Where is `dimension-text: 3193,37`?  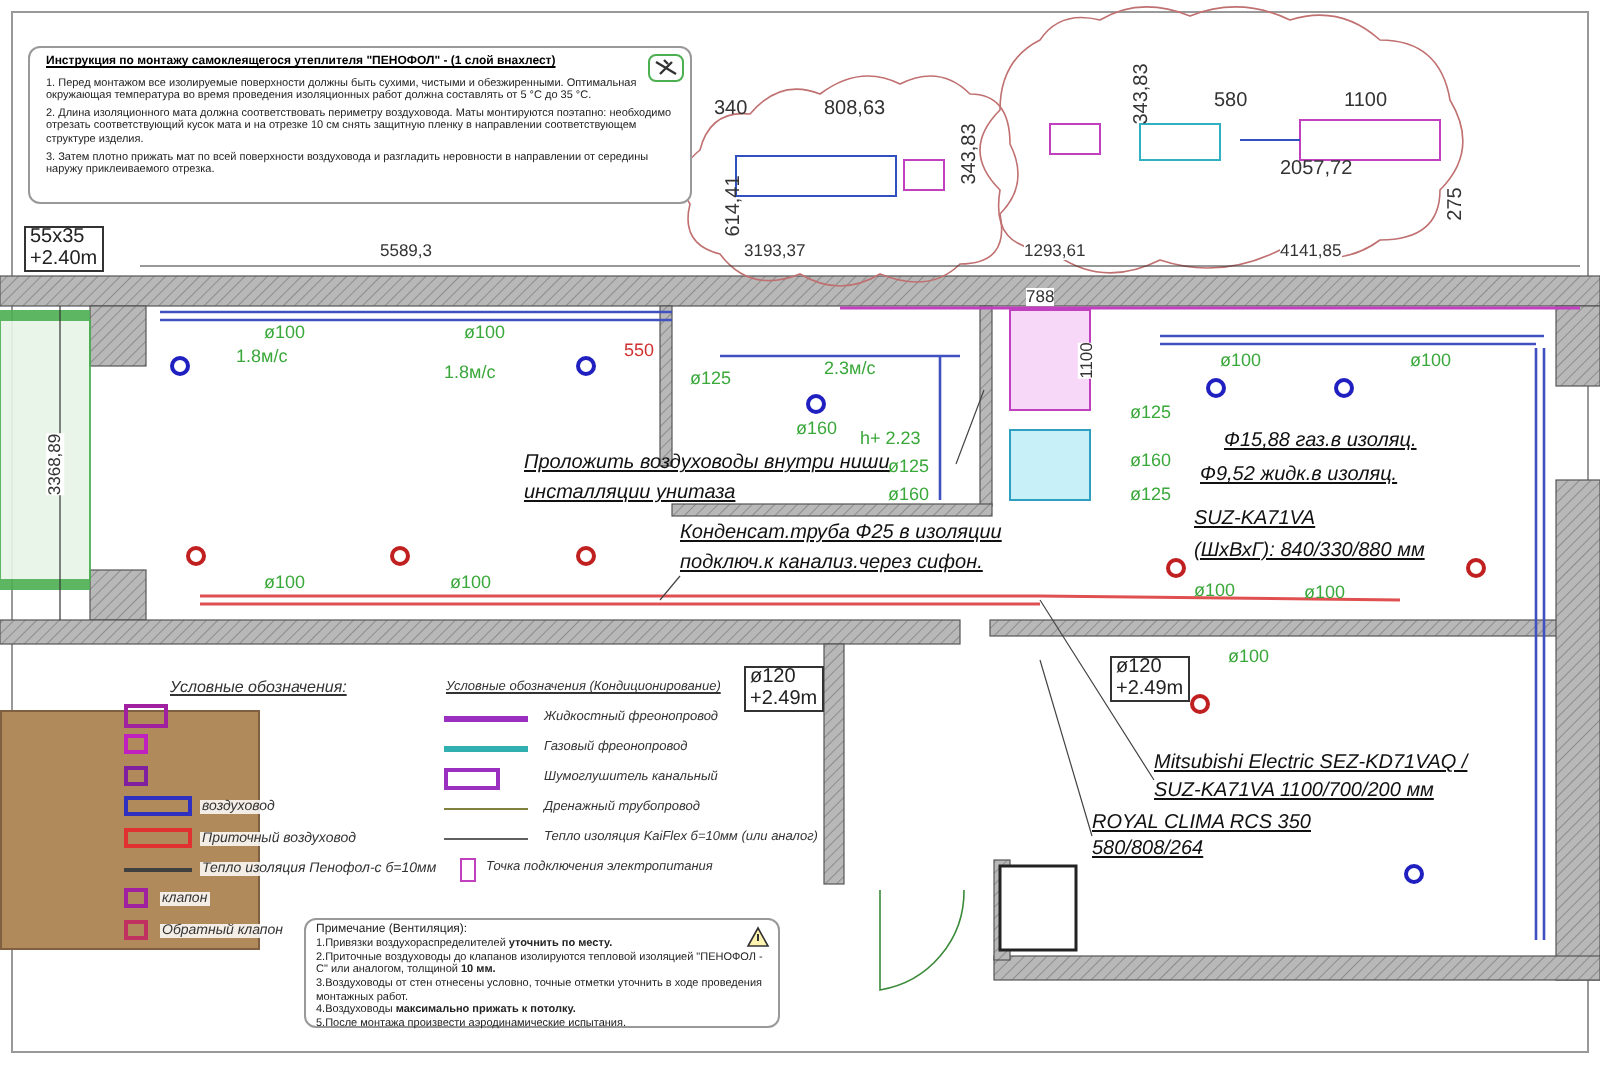
dimension-text: 3193,37 is located at coordinates (775, 250).